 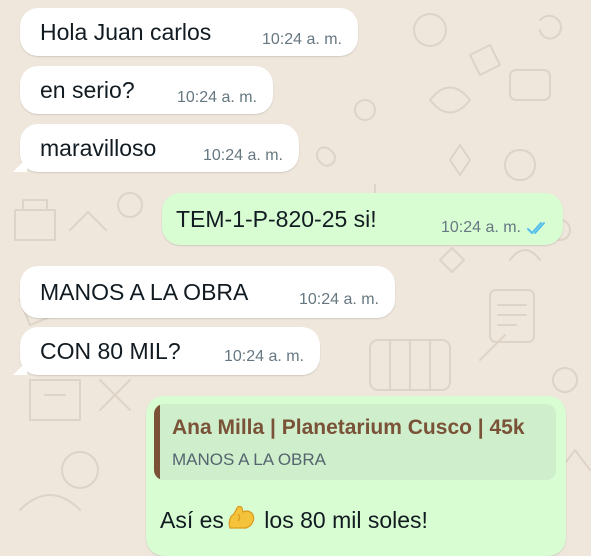 I want to click on message-text: maravilloso, so click(x=98, y=148).